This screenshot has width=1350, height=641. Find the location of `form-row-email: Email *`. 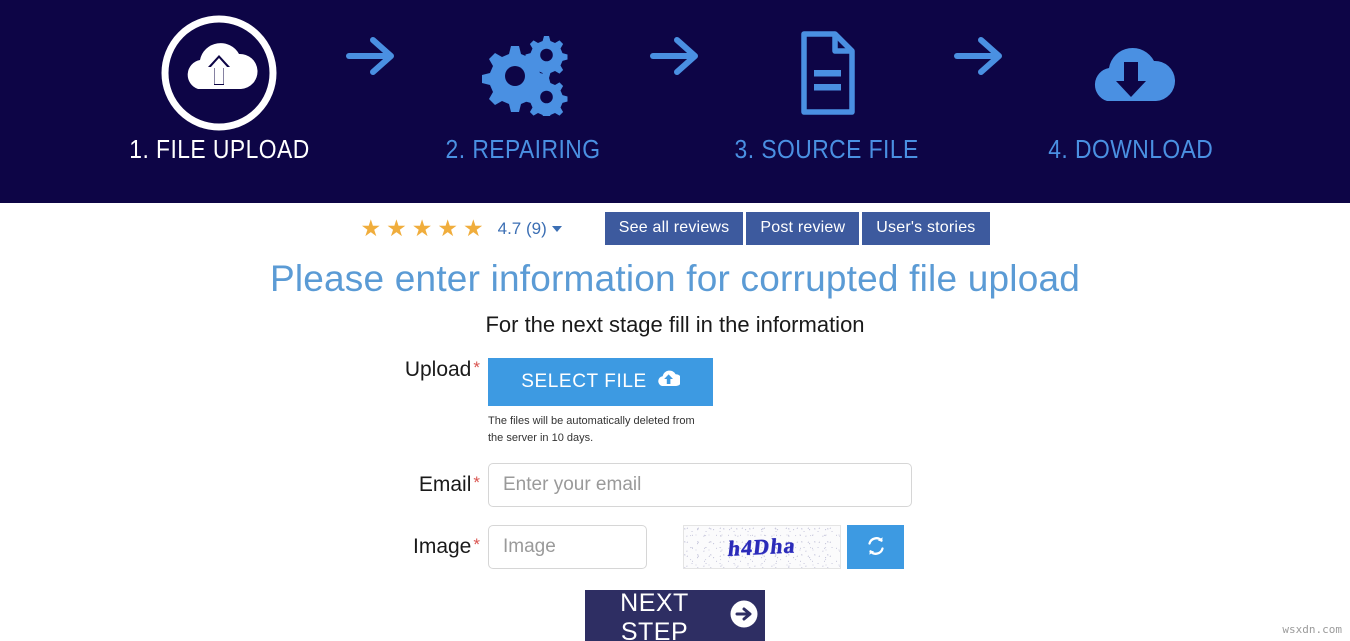

form-row-email: Email * is located at coordinates (675, 485).